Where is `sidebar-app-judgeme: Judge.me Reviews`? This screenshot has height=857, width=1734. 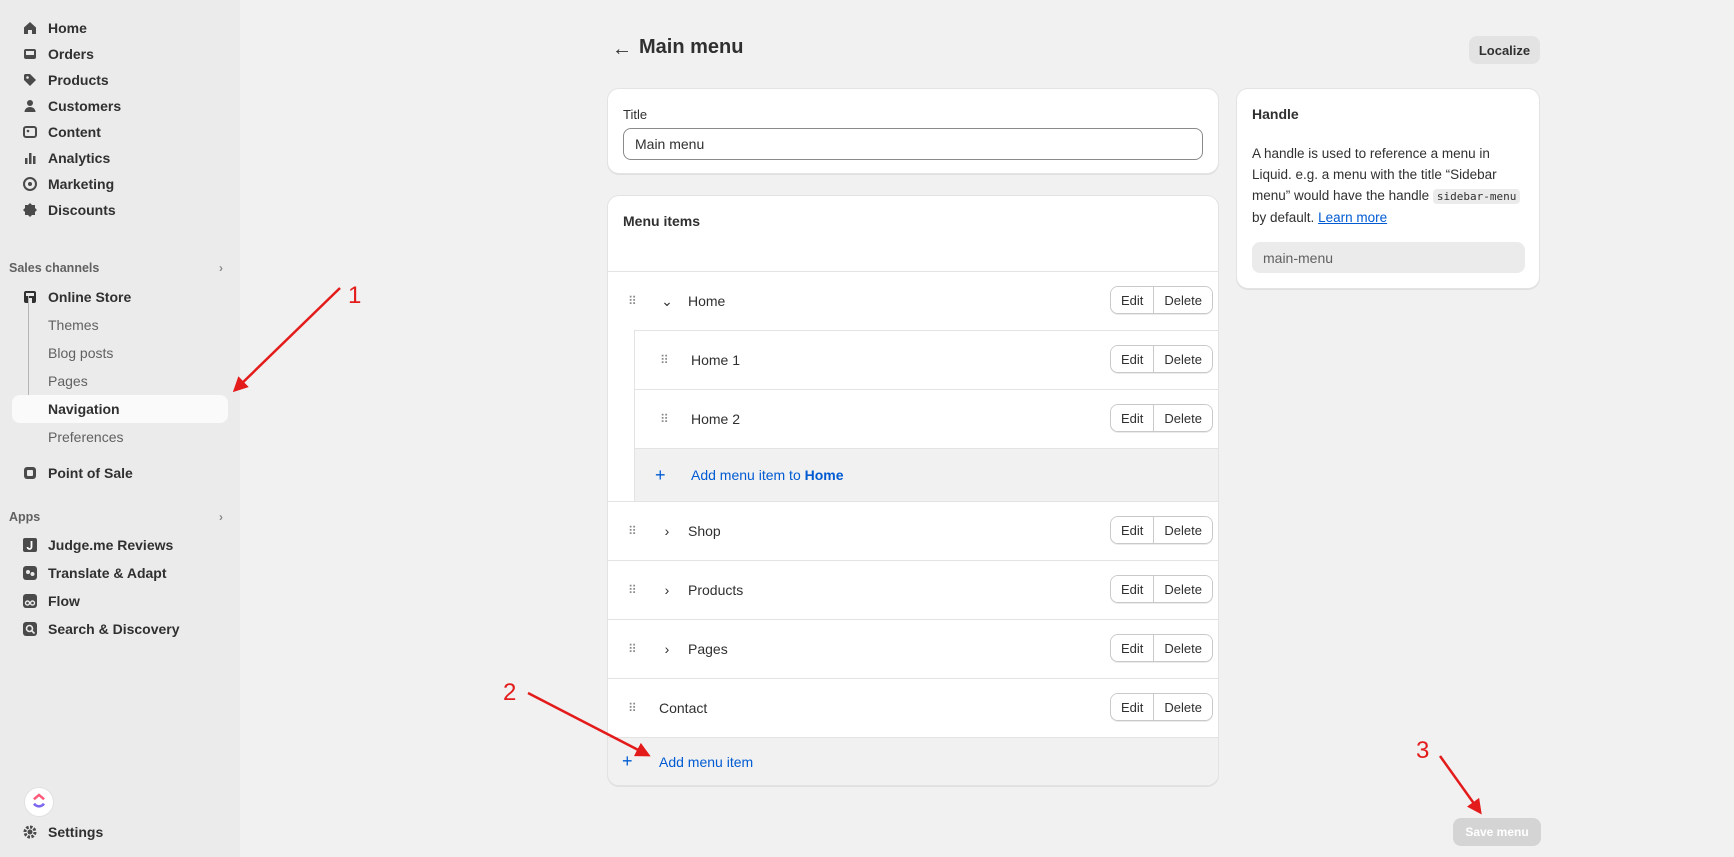 sidebar-app-judgeme: Judge.me Reviews is located at coordinates (120, 545).